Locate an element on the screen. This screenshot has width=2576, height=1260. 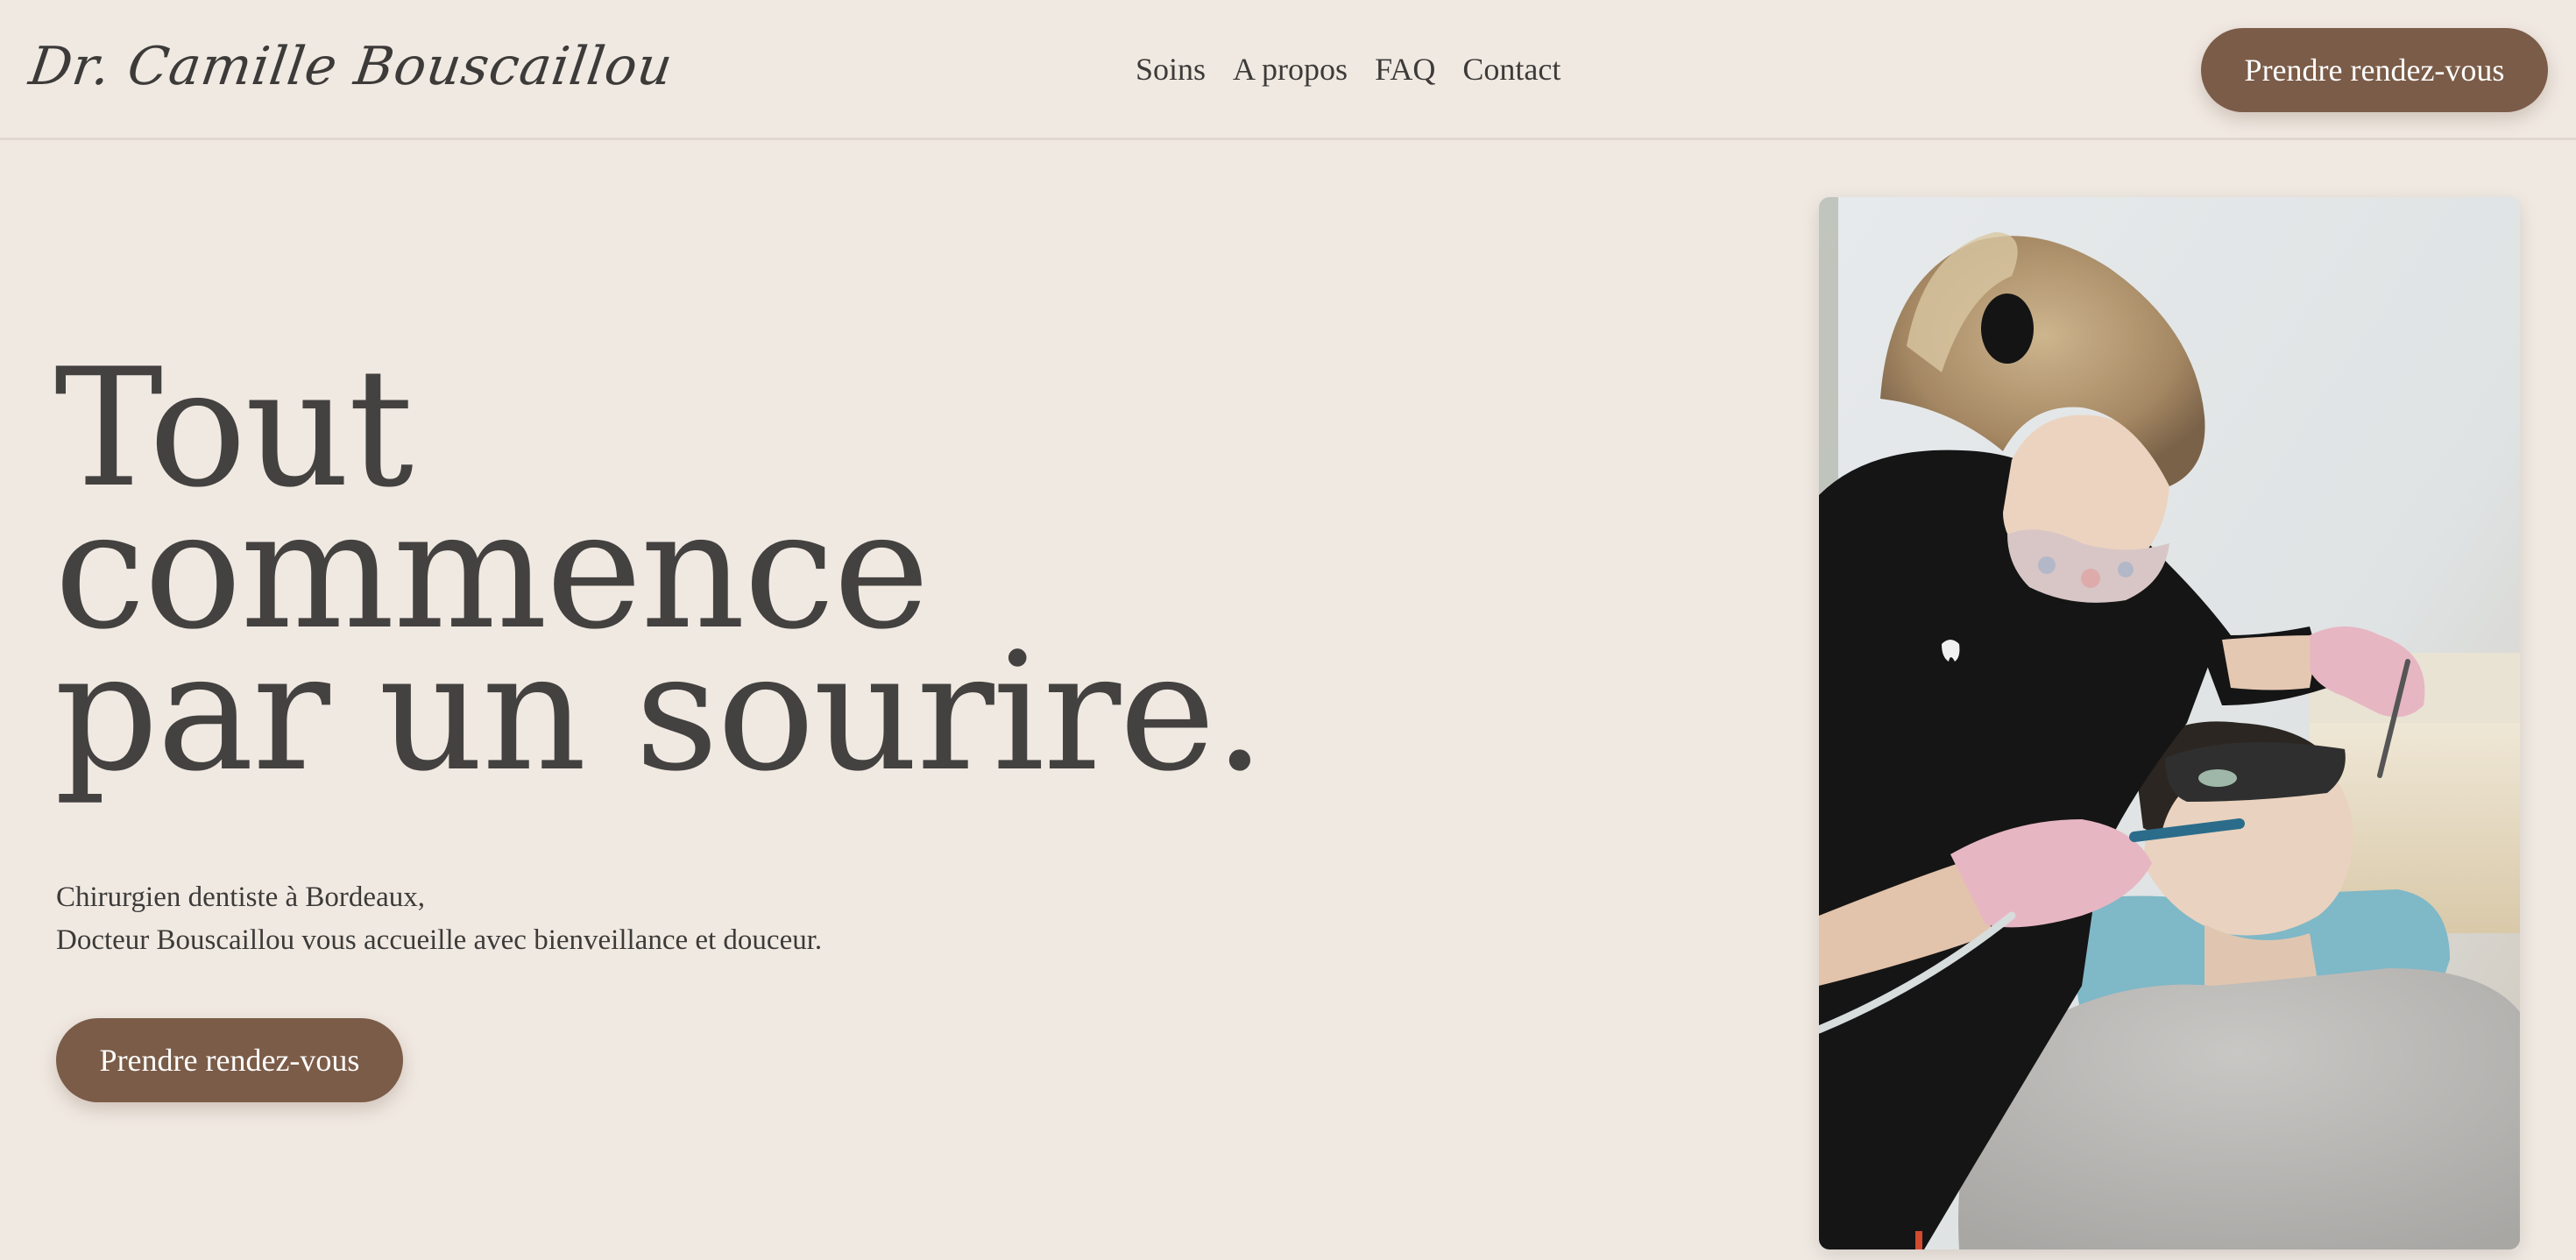
hero-title-line-3: par un sourire. is located at coordinates (659, 712).